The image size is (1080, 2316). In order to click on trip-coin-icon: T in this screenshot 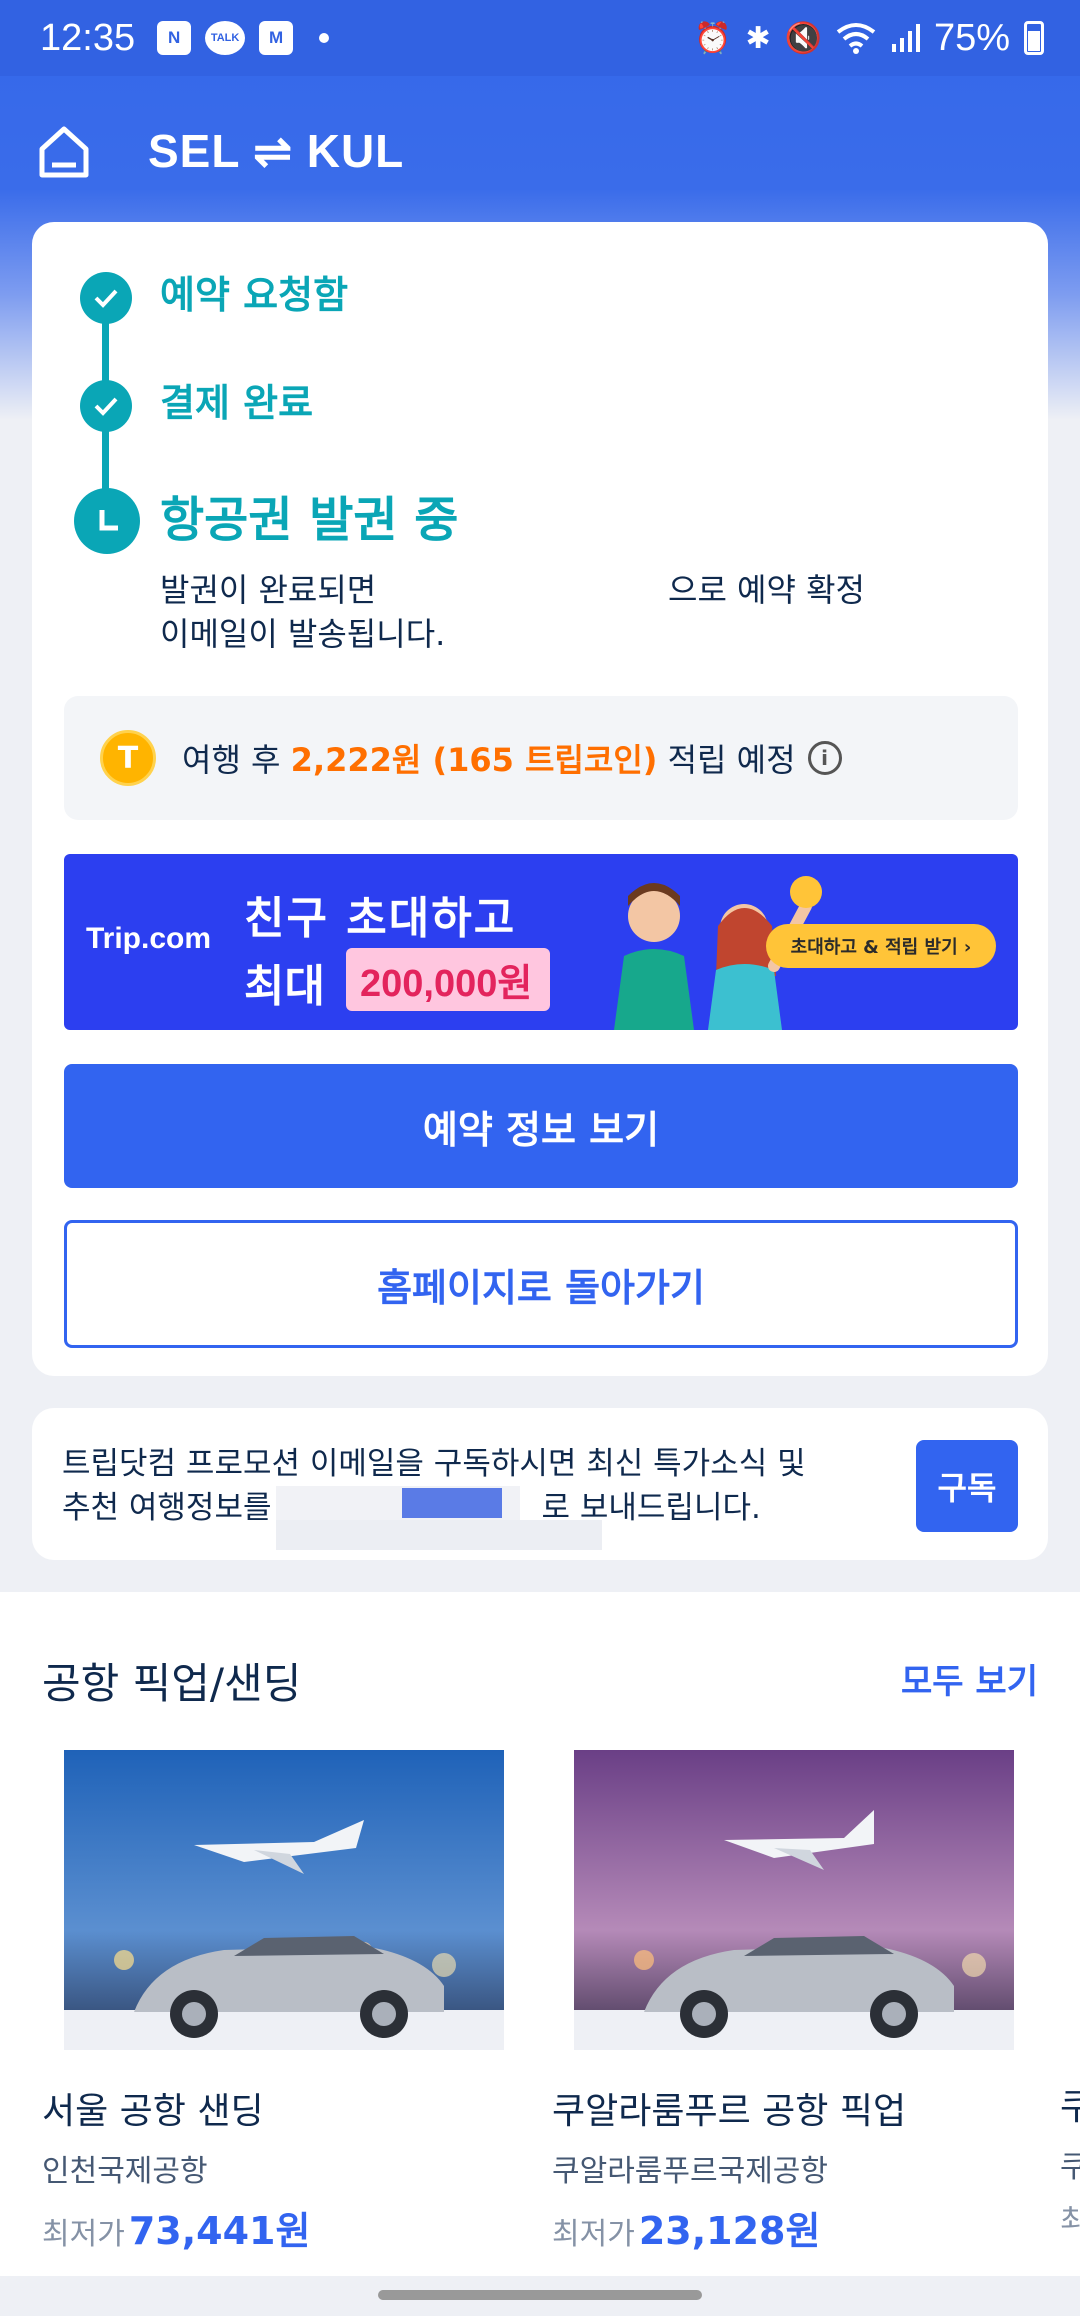, I will do `click(128, 758)`.